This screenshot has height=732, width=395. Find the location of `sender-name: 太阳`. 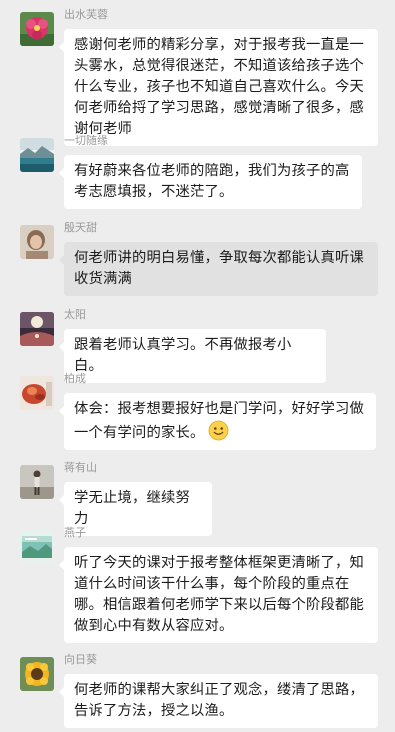

sender-name: 太阳 is located at coordinates (75, 314).